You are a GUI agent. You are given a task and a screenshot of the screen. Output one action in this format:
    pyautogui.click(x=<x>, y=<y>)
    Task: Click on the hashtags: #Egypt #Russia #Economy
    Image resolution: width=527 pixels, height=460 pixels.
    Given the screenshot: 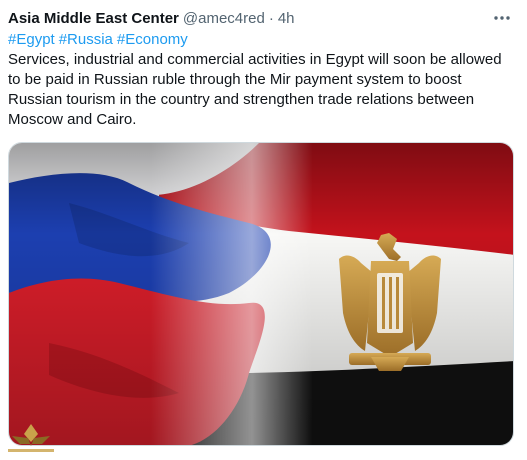 What is the action you would take?
    pyautogui.click(x=100, y=40)
    